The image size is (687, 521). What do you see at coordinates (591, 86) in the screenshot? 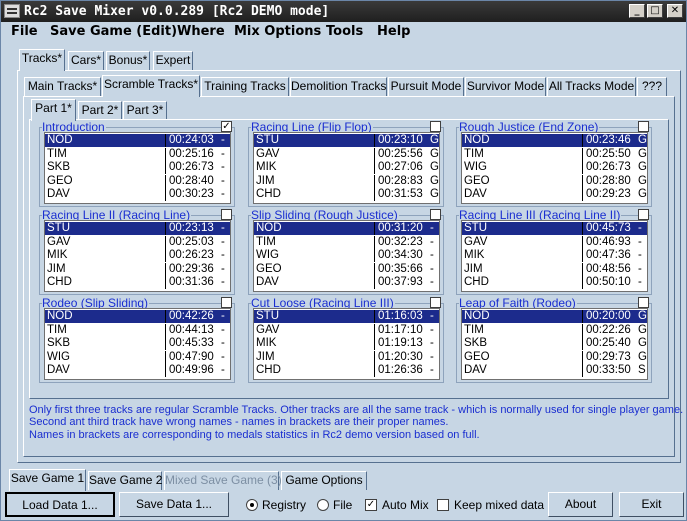
I see `tab-all-tracks-mode: All Tracks Mode` at bounding box center [591, 86].